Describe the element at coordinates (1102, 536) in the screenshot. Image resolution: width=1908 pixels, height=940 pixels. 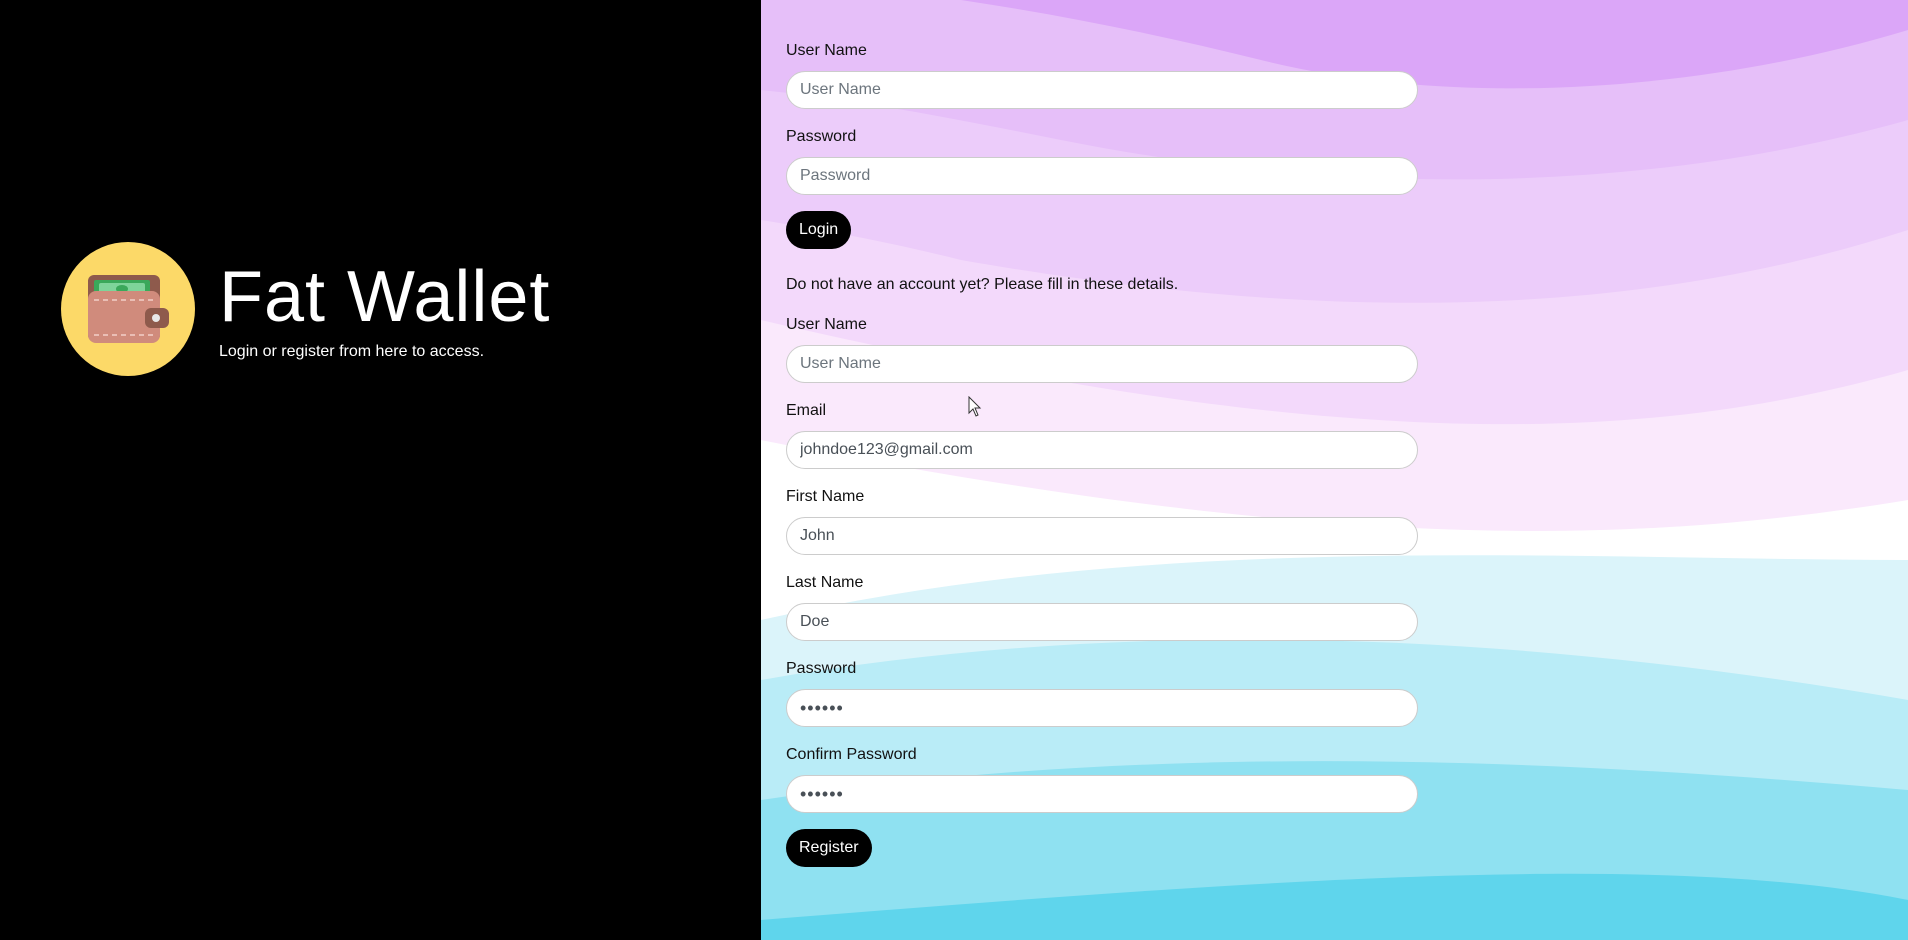
I see `register-first-name-input` at that location.